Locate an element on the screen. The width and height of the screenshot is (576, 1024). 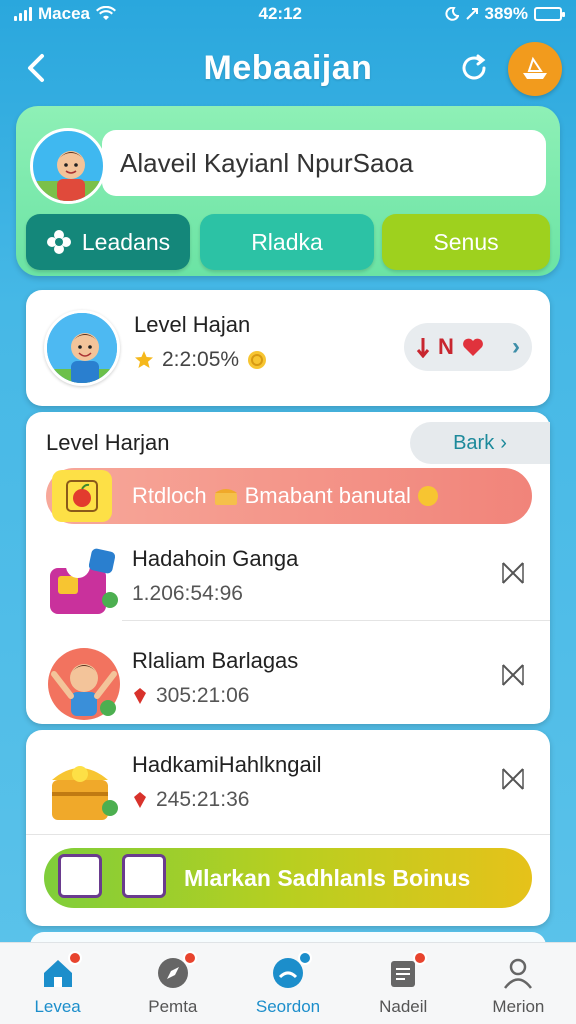
signal-icon is located at coordinates (23, 14).